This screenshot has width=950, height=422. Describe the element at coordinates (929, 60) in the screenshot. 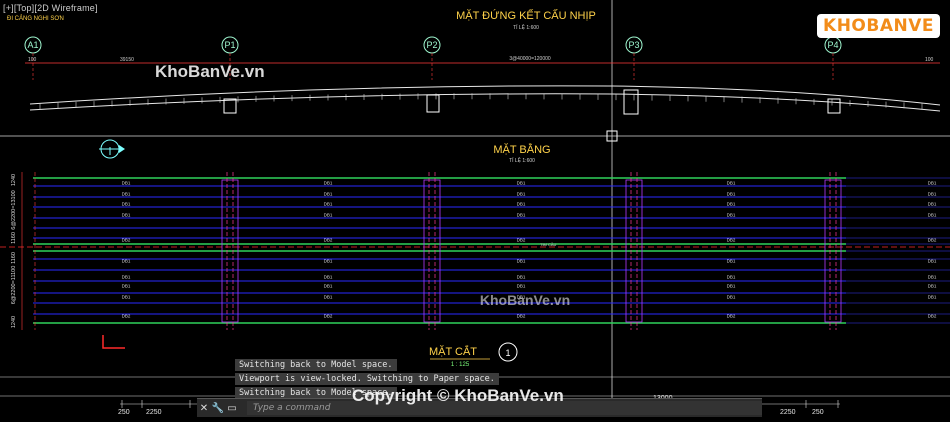

I see `dim-right: 100` at that location.